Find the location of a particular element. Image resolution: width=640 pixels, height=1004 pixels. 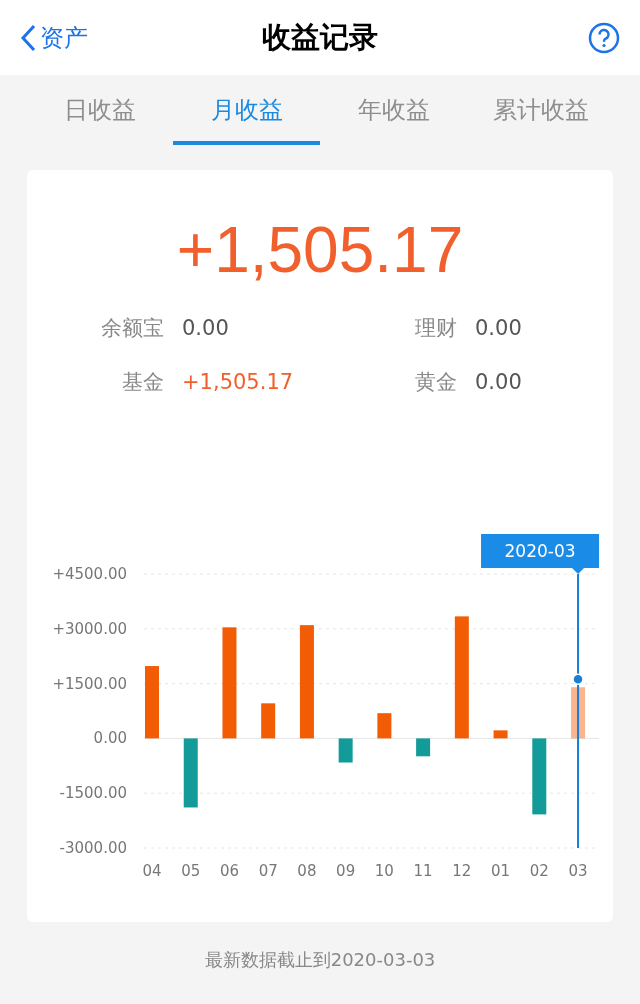

x-tick-label: 03 is located at coordinates (578, 871).